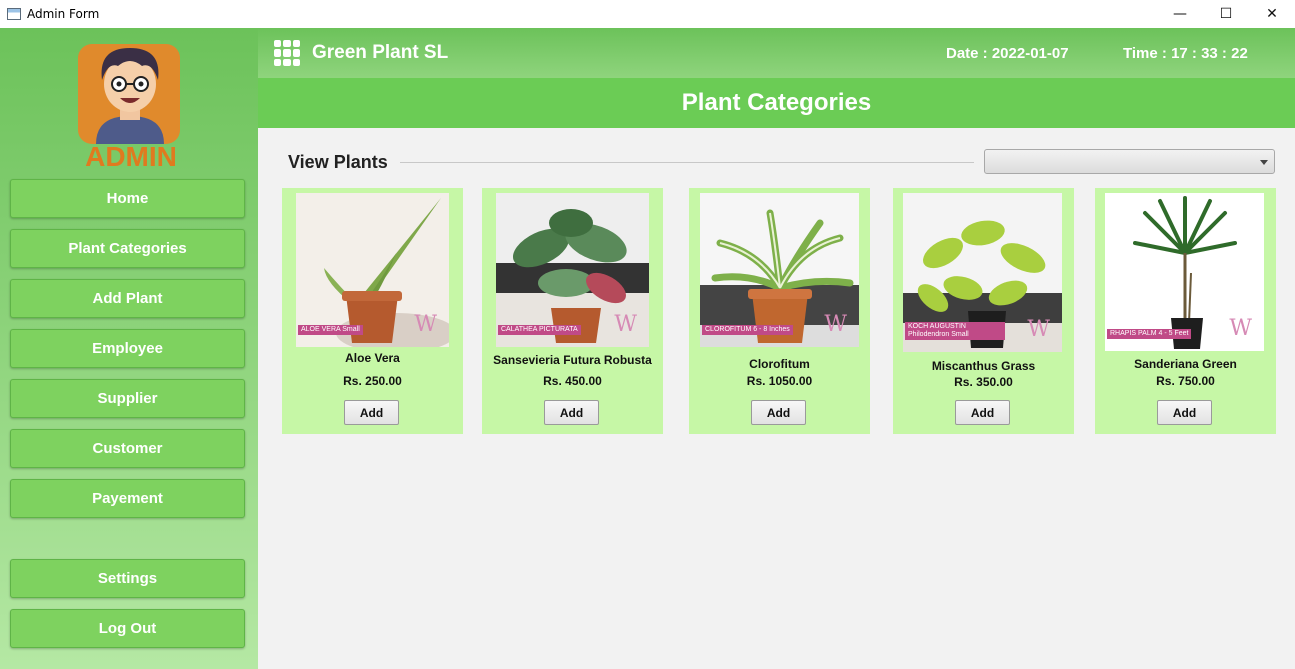 Image resolution: width=1295 pixels, height=669 pixels. What do you see at coordinates (983, 382) in the screenshot?
I see `plant-price: Rs. 350.00` at bounding box center [983, 382].